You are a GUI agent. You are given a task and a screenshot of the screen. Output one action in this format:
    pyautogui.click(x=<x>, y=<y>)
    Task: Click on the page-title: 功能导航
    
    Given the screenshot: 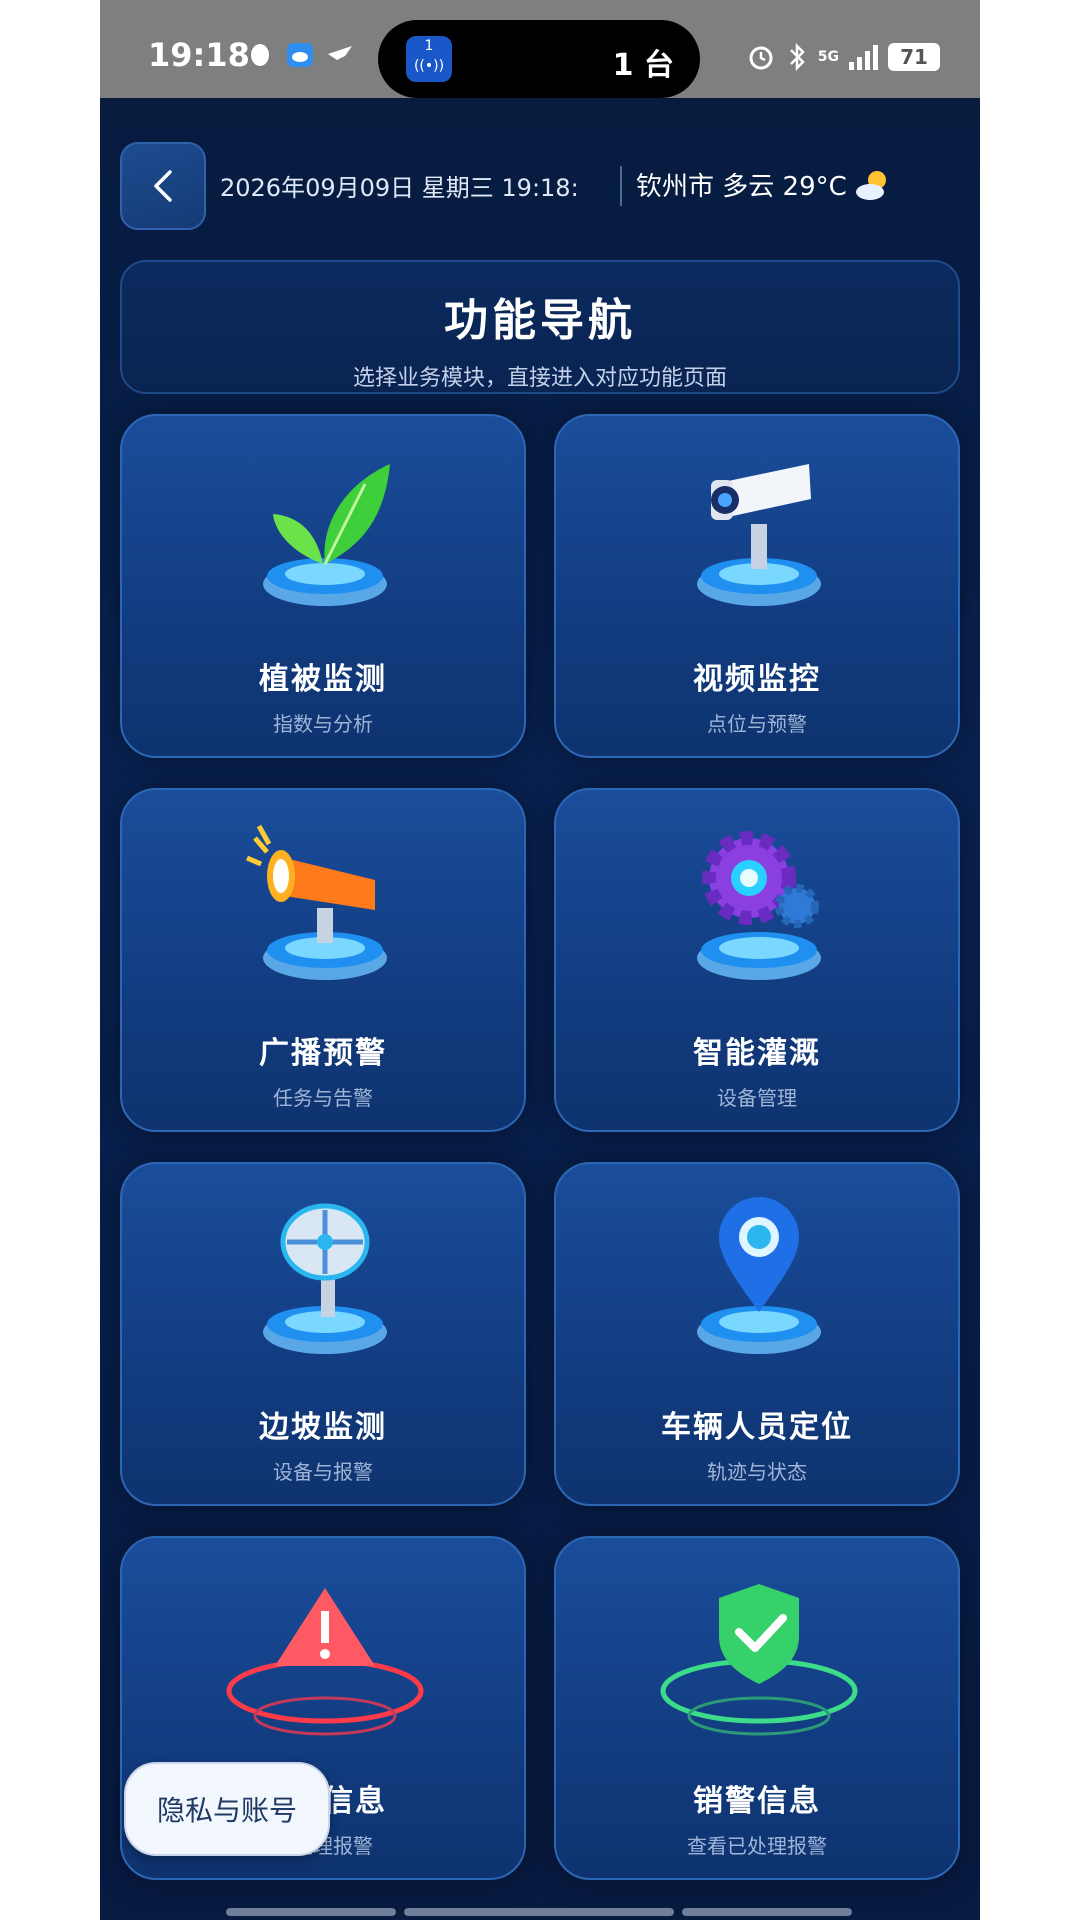 What is the action you would take?
    pyautogui.click(x=540, y=320)
    